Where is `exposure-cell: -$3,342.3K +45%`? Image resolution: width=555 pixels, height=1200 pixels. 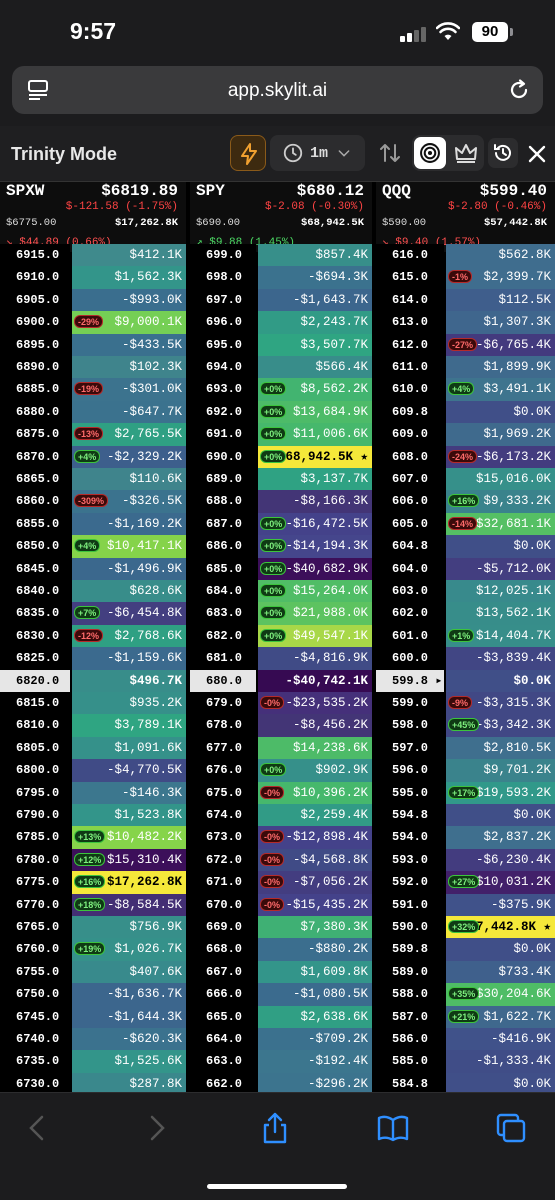 exposure-cell: -$3,342.3K +45% is located at coordinates (500, 725).